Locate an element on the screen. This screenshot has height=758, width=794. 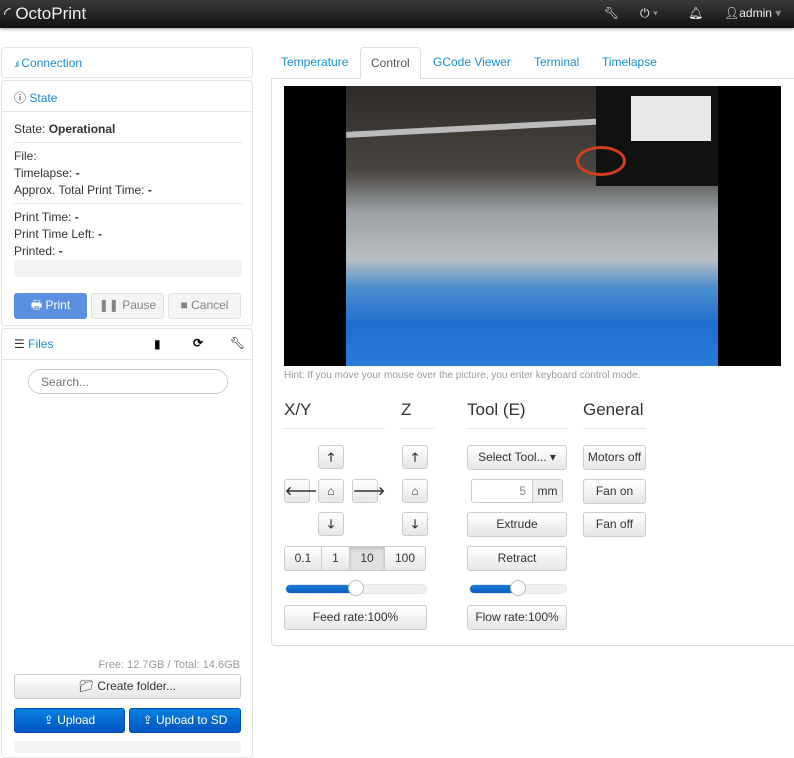
tab-gcode-viewer: GCode Viewer is located at coordinates (472, 63).